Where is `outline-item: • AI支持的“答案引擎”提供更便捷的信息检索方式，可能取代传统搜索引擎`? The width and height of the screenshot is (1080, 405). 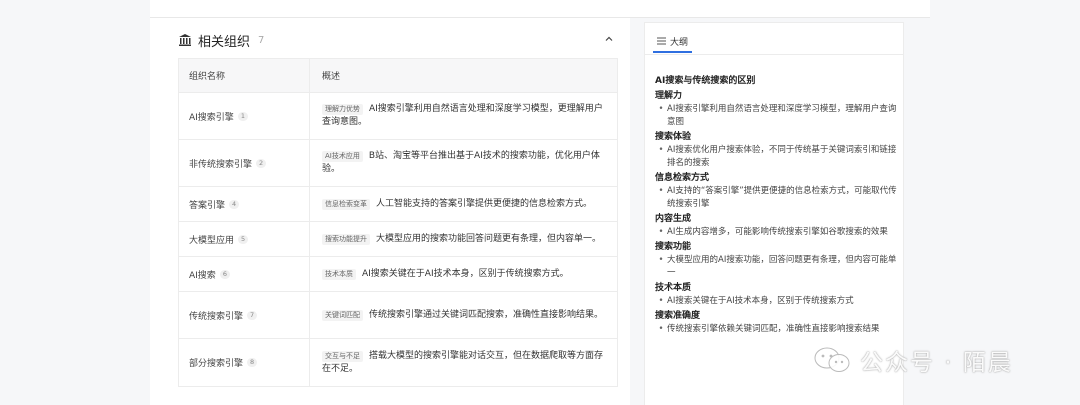
outline-item: • AI支持的“答案引擎”提供更便捷的信息检索方式，可能取代传统搜索引擎 is located at coordinates (776, 198).